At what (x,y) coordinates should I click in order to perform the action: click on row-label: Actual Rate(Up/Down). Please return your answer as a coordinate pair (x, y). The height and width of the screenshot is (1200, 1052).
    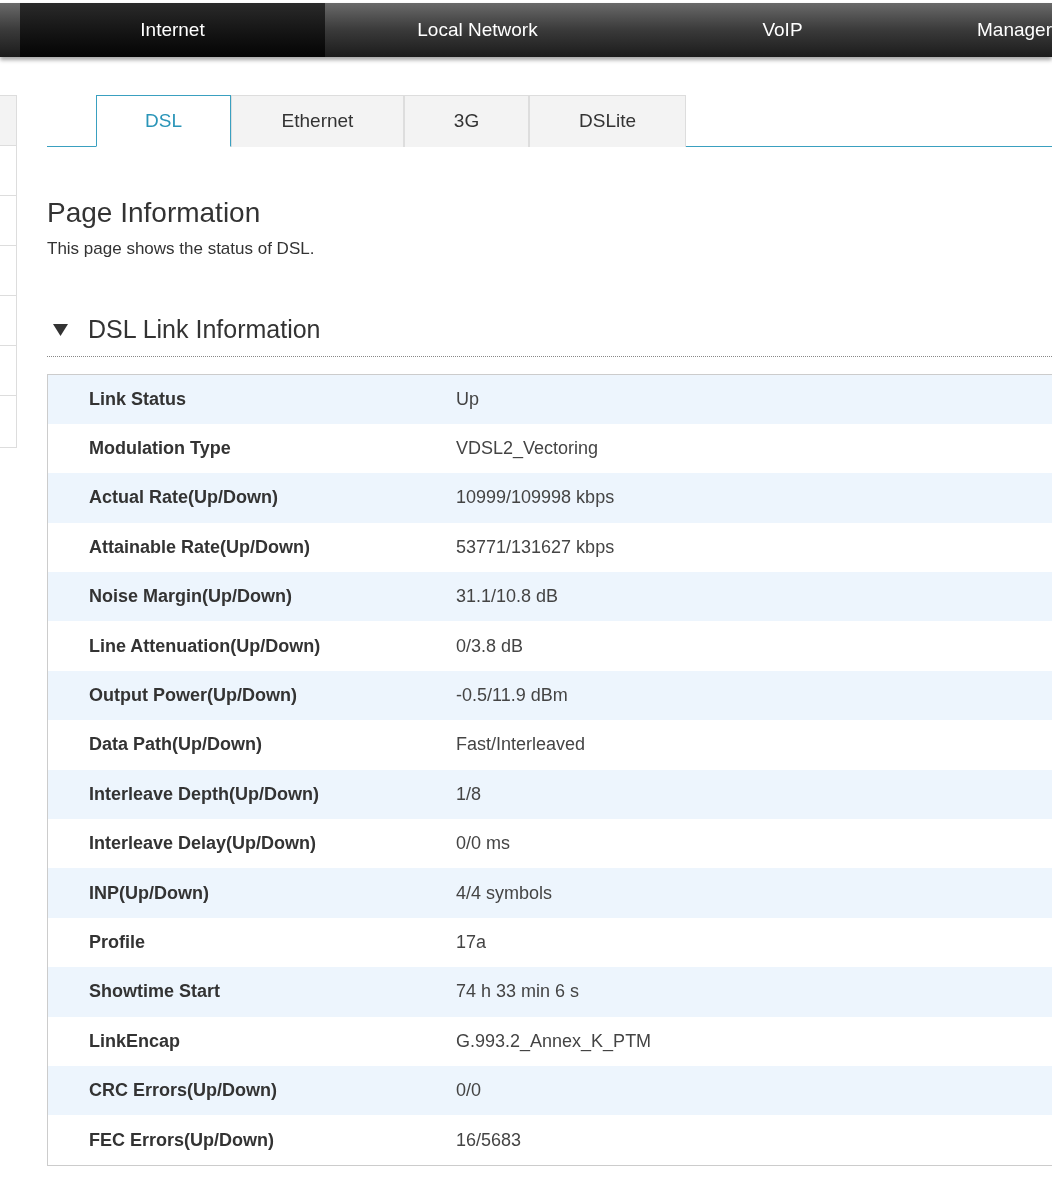
    Looking at the image, I should click on (184, 498).